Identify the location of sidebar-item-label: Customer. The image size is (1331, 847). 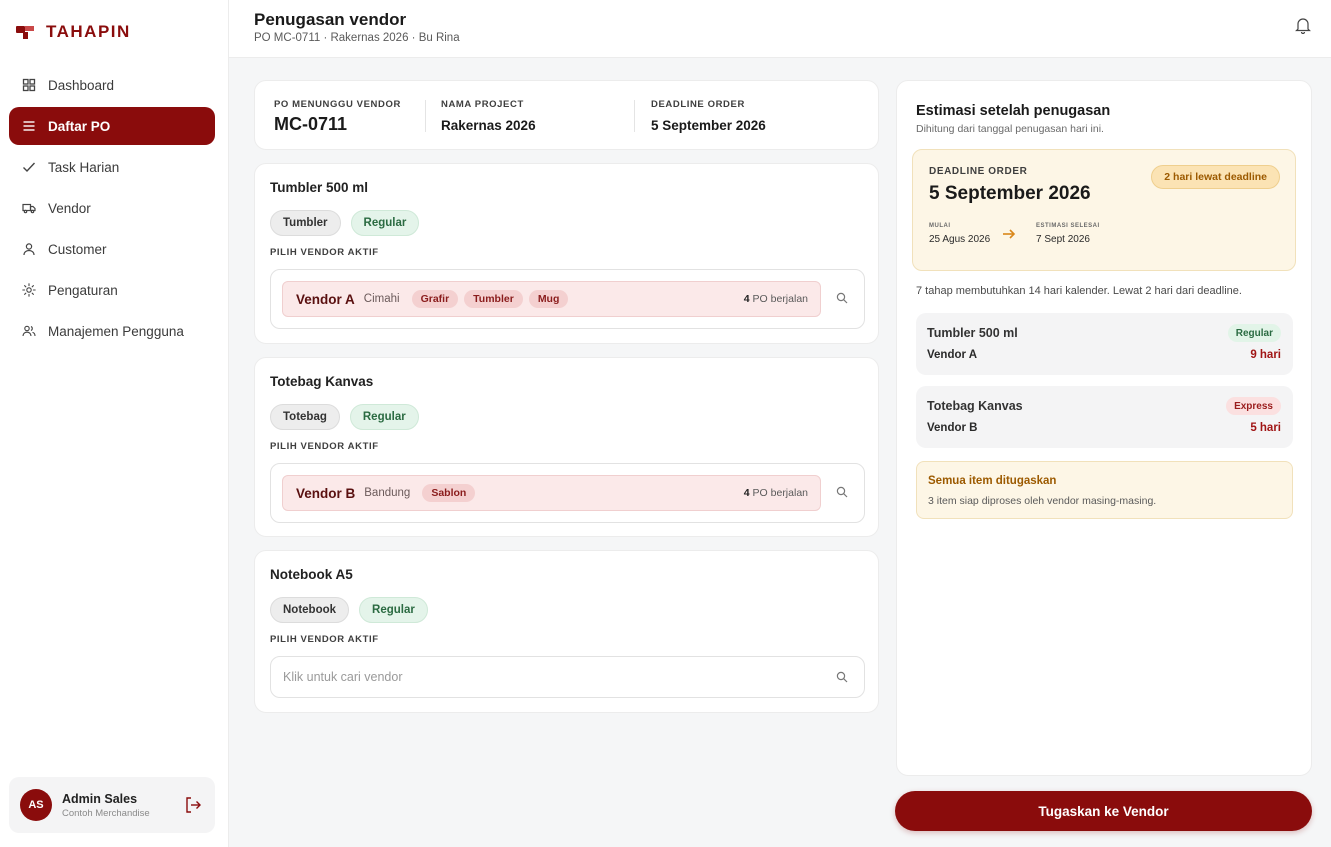
(77, 249).